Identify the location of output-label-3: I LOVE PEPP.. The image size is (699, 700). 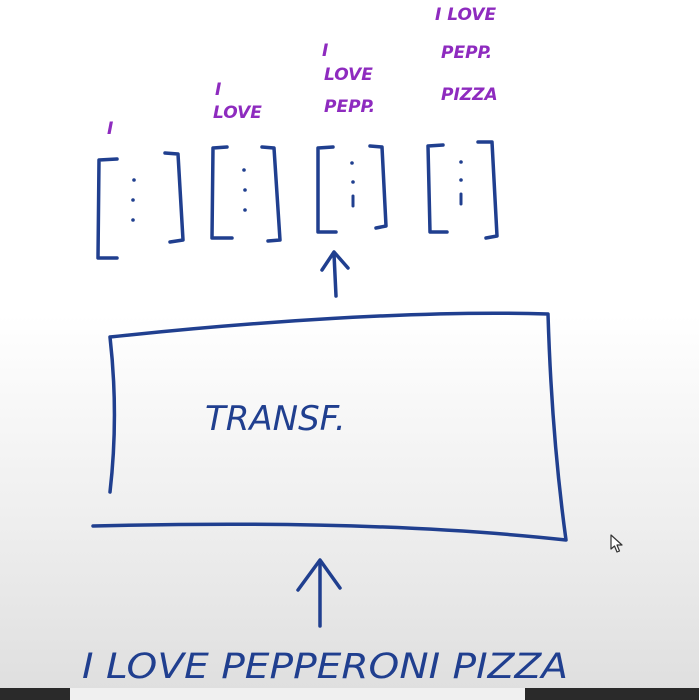
(348, 79).